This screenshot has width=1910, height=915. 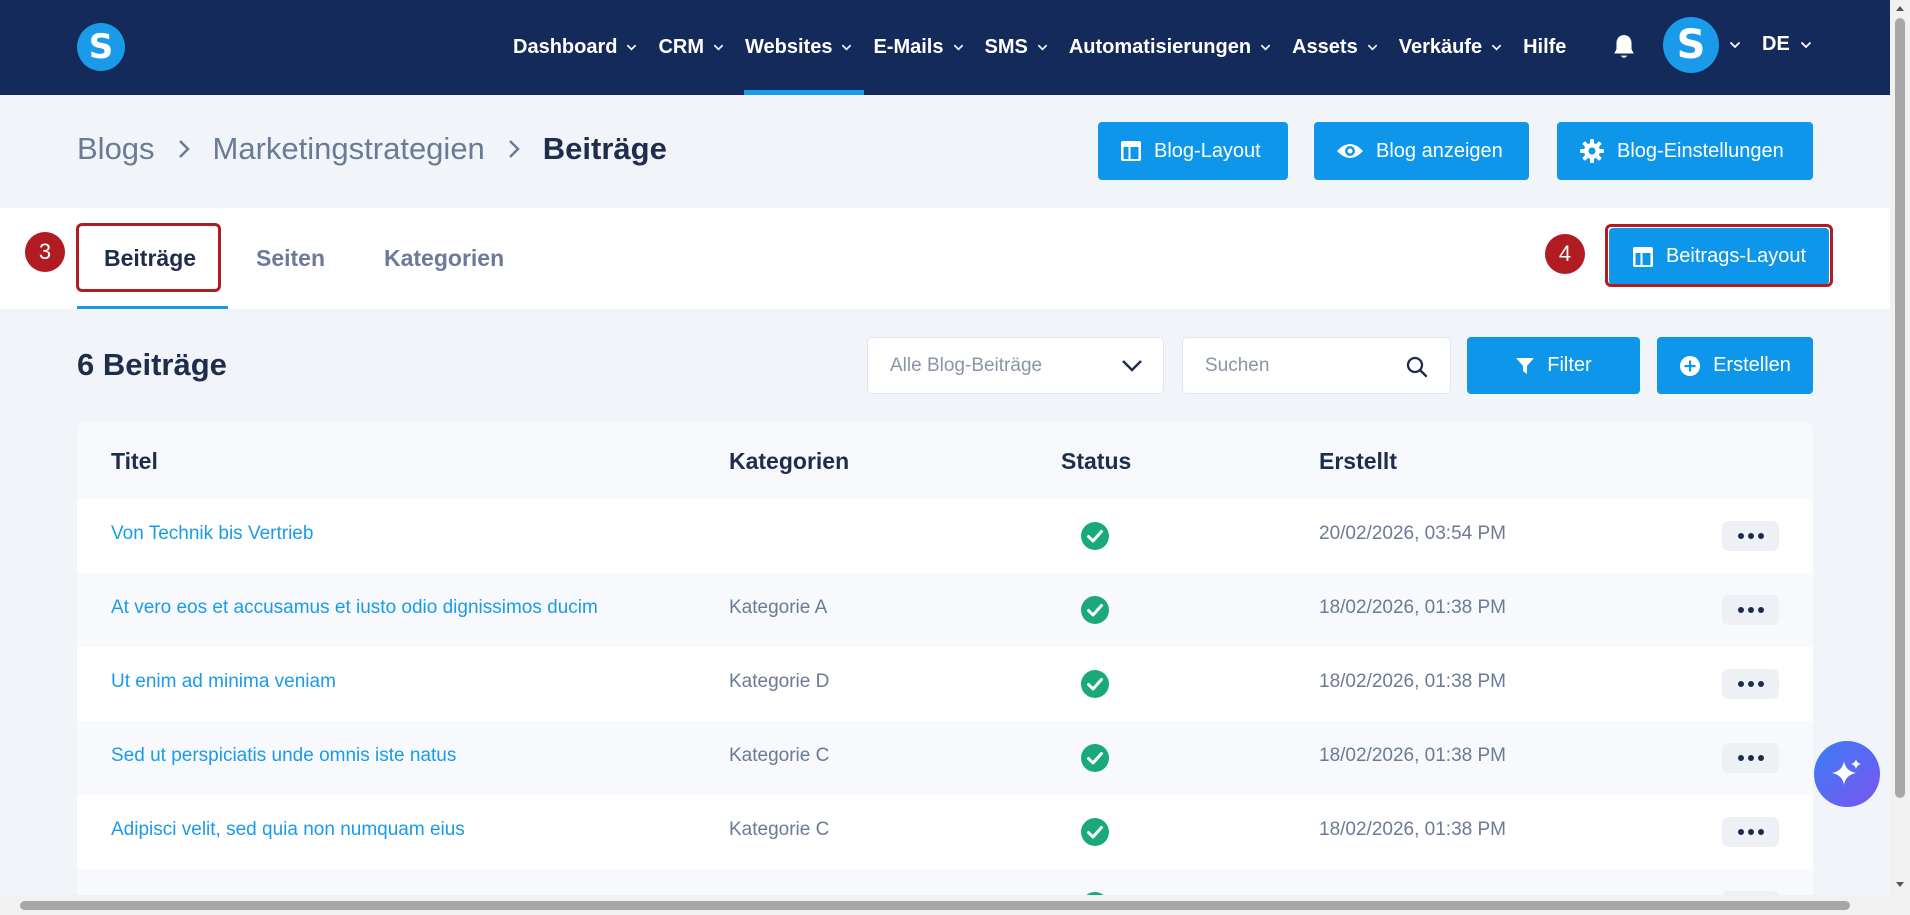 I want to click on page-title: Beiträge, so click(x=604, y=148).